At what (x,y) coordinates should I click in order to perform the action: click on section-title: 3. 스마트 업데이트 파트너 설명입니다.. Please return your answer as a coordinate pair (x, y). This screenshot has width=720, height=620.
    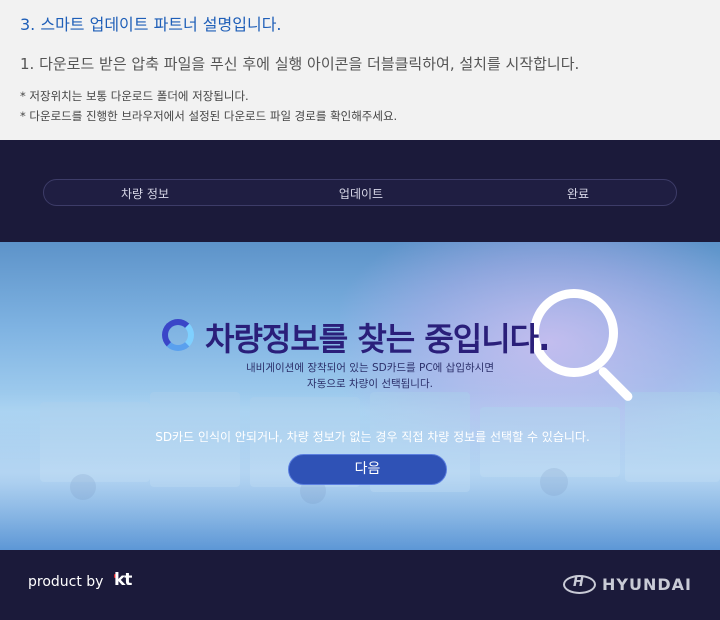
    Looking at the image, I should click on (151, 24).